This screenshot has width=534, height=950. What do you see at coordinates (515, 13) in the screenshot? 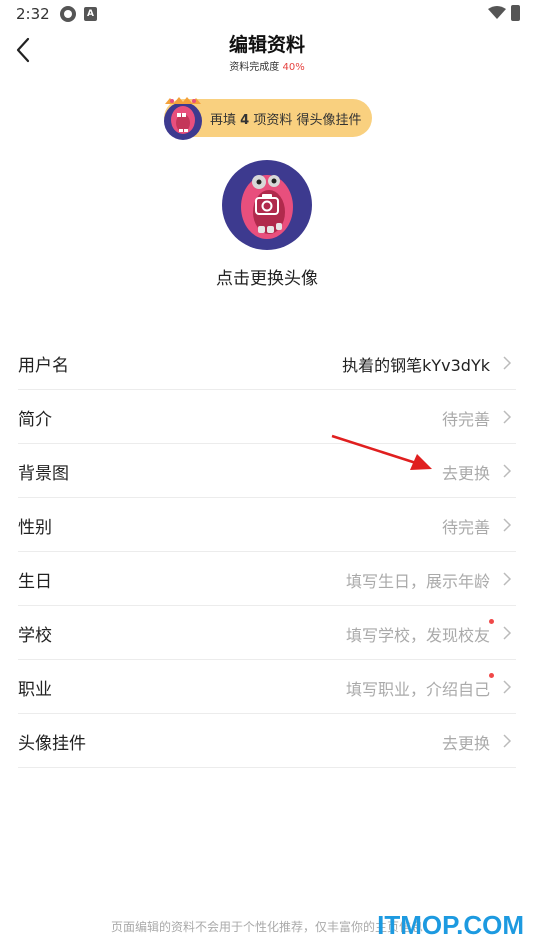
I see `battery-icon` at bounding box center [515, 13].